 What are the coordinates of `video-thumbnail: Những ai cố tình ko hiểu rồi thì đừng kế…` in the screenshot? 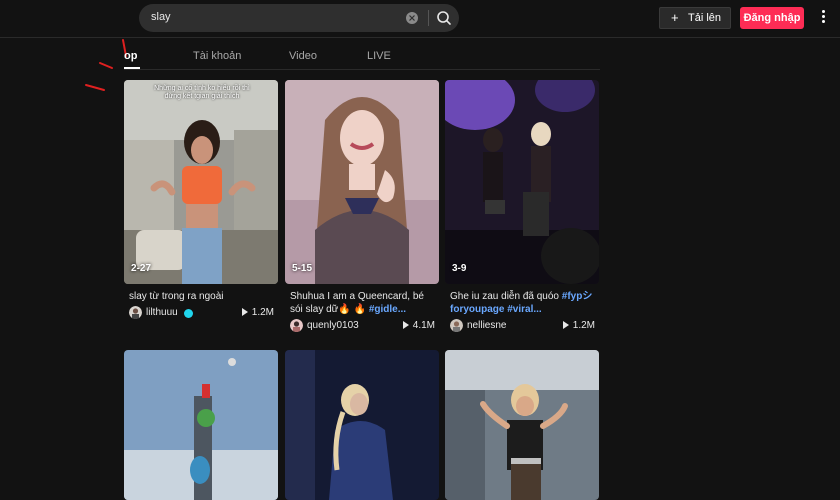 It's located at (201, 182).